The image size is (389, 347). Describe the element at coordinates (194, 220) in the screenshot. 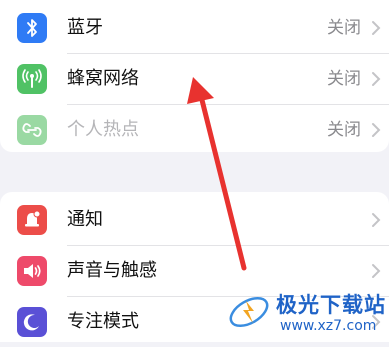

I see `settings-row-notifications: 通知` at that location.